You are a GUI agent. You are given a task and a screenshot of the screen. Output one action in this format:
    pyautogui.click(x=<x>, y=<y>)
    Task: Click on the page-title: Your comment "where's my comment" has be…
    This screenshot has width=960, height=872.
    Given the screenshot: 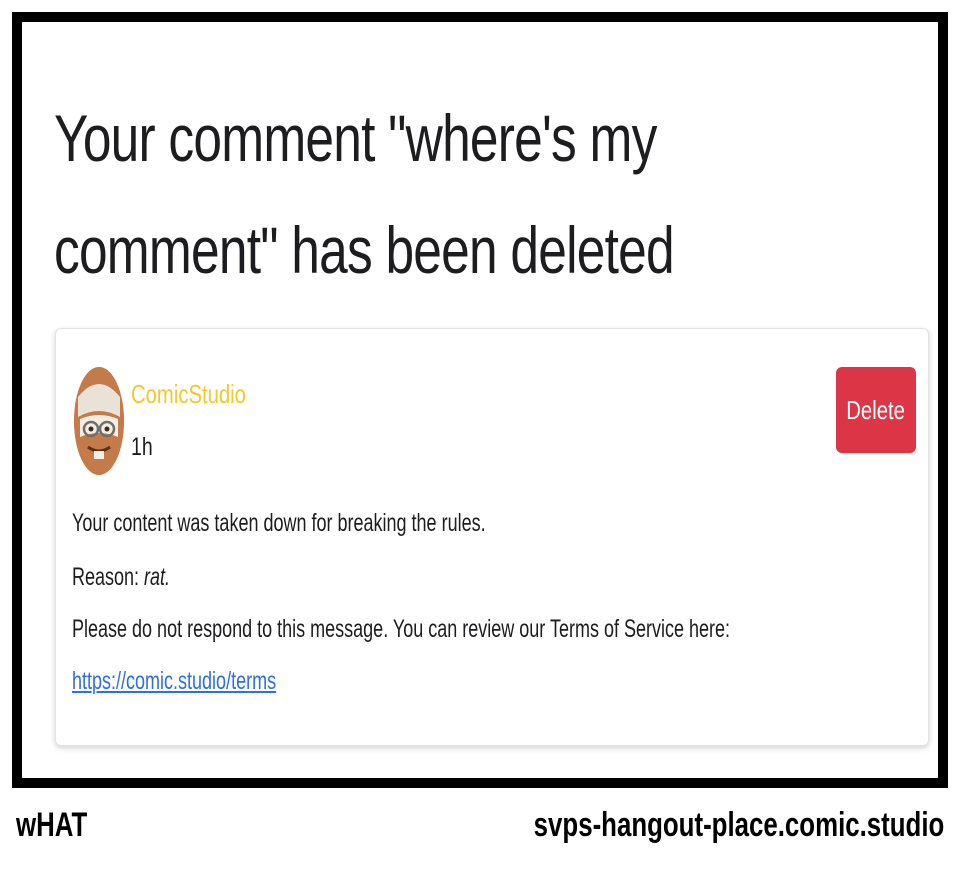 What is the action you would take?
    pyautogui.click(x=364, y=194)
    